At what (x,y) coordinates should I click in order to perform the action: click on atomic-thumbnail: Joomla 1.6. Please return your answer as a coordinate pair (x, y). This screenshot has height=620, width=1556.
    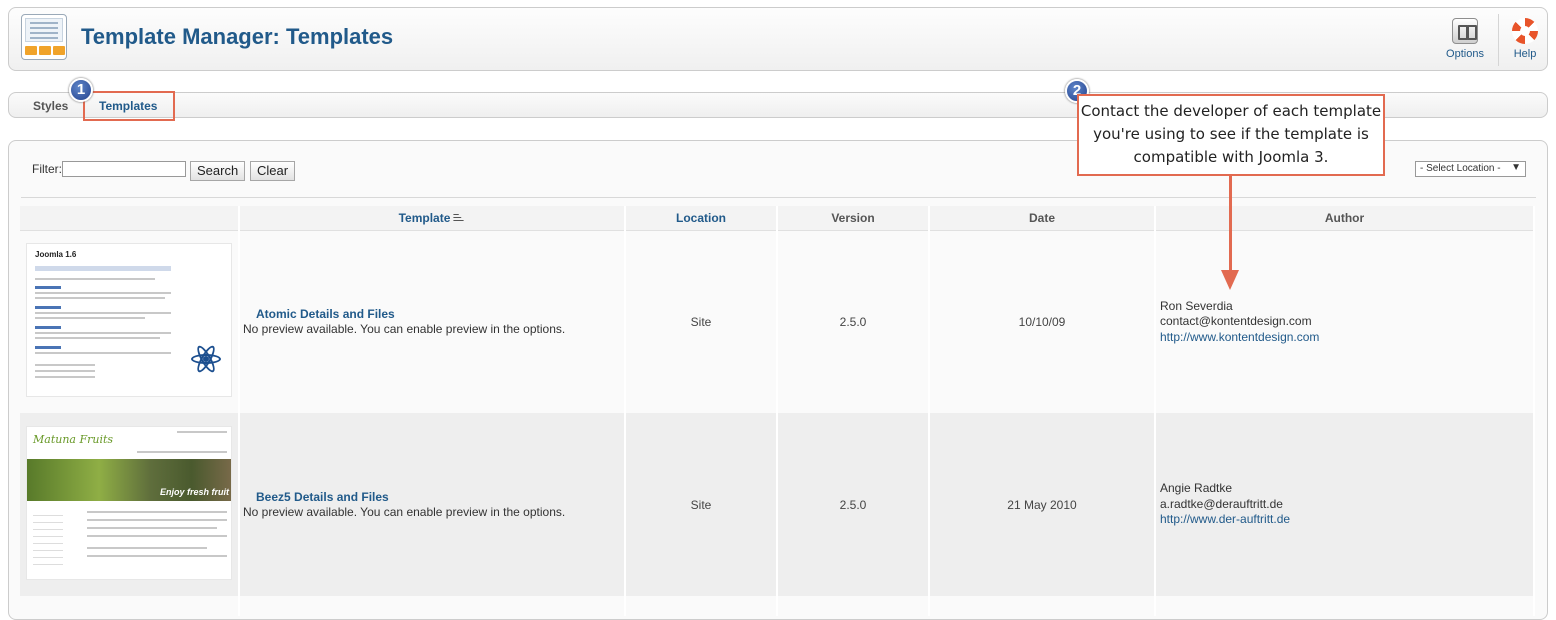
    Looking at the image, I should click on (129, 320).